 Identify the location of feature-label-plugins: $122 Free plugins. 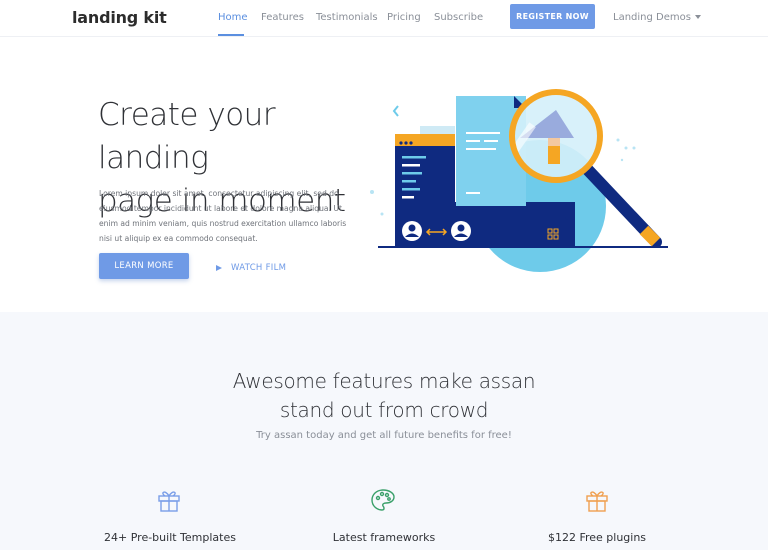
(597, 537).